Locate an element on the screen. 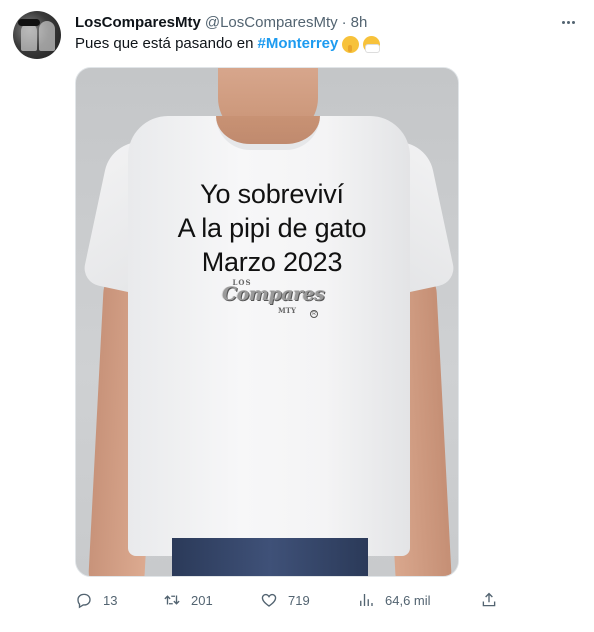 This screenshot has height=632, width=594. tweet-text: Pues que está pasando en #Monterrey is located at coordinates (228, 44).